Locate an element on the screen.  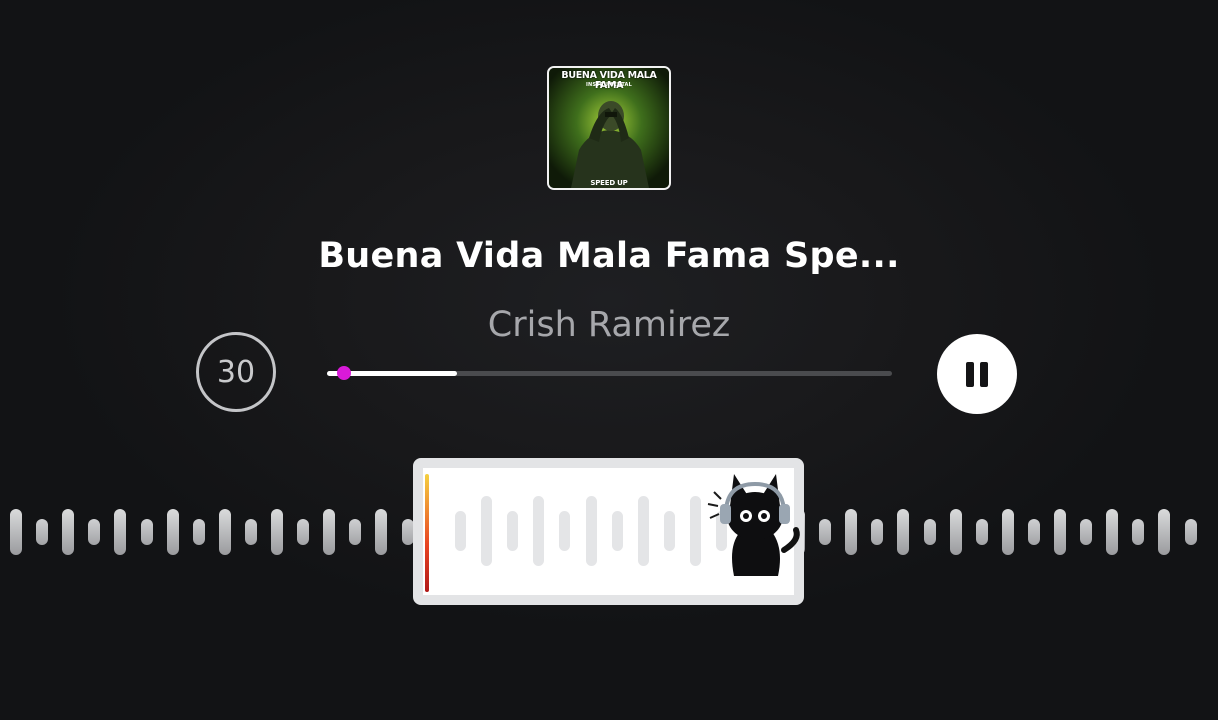
cover-title-text: BUENA VIDA MALA FAMA is located at coordinates (609, 80).